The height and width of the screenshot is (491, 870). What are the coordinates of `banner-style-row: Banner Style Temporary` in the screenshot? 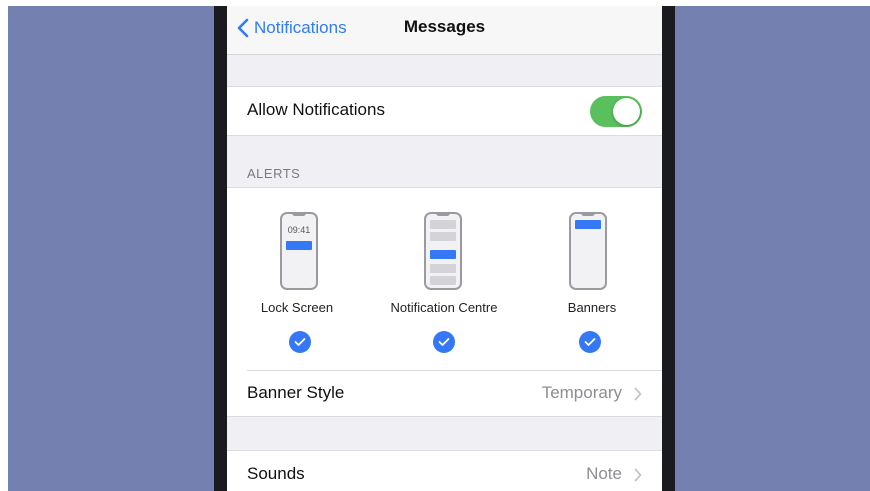 It's located at (444, 393).